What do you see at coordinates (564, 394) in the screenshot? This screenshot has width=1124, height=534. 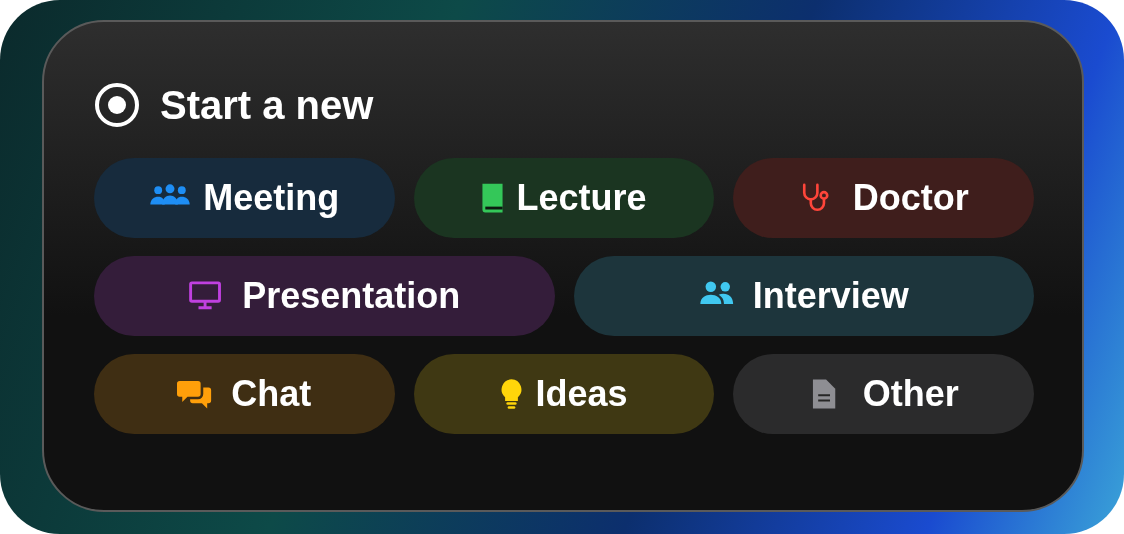 I see `category-button: Ideas` at bounding box center [564, 394].